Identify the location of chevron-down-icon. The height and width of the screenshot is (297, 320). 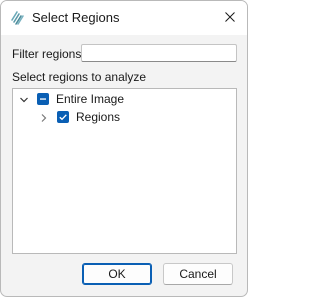
(24, 99).